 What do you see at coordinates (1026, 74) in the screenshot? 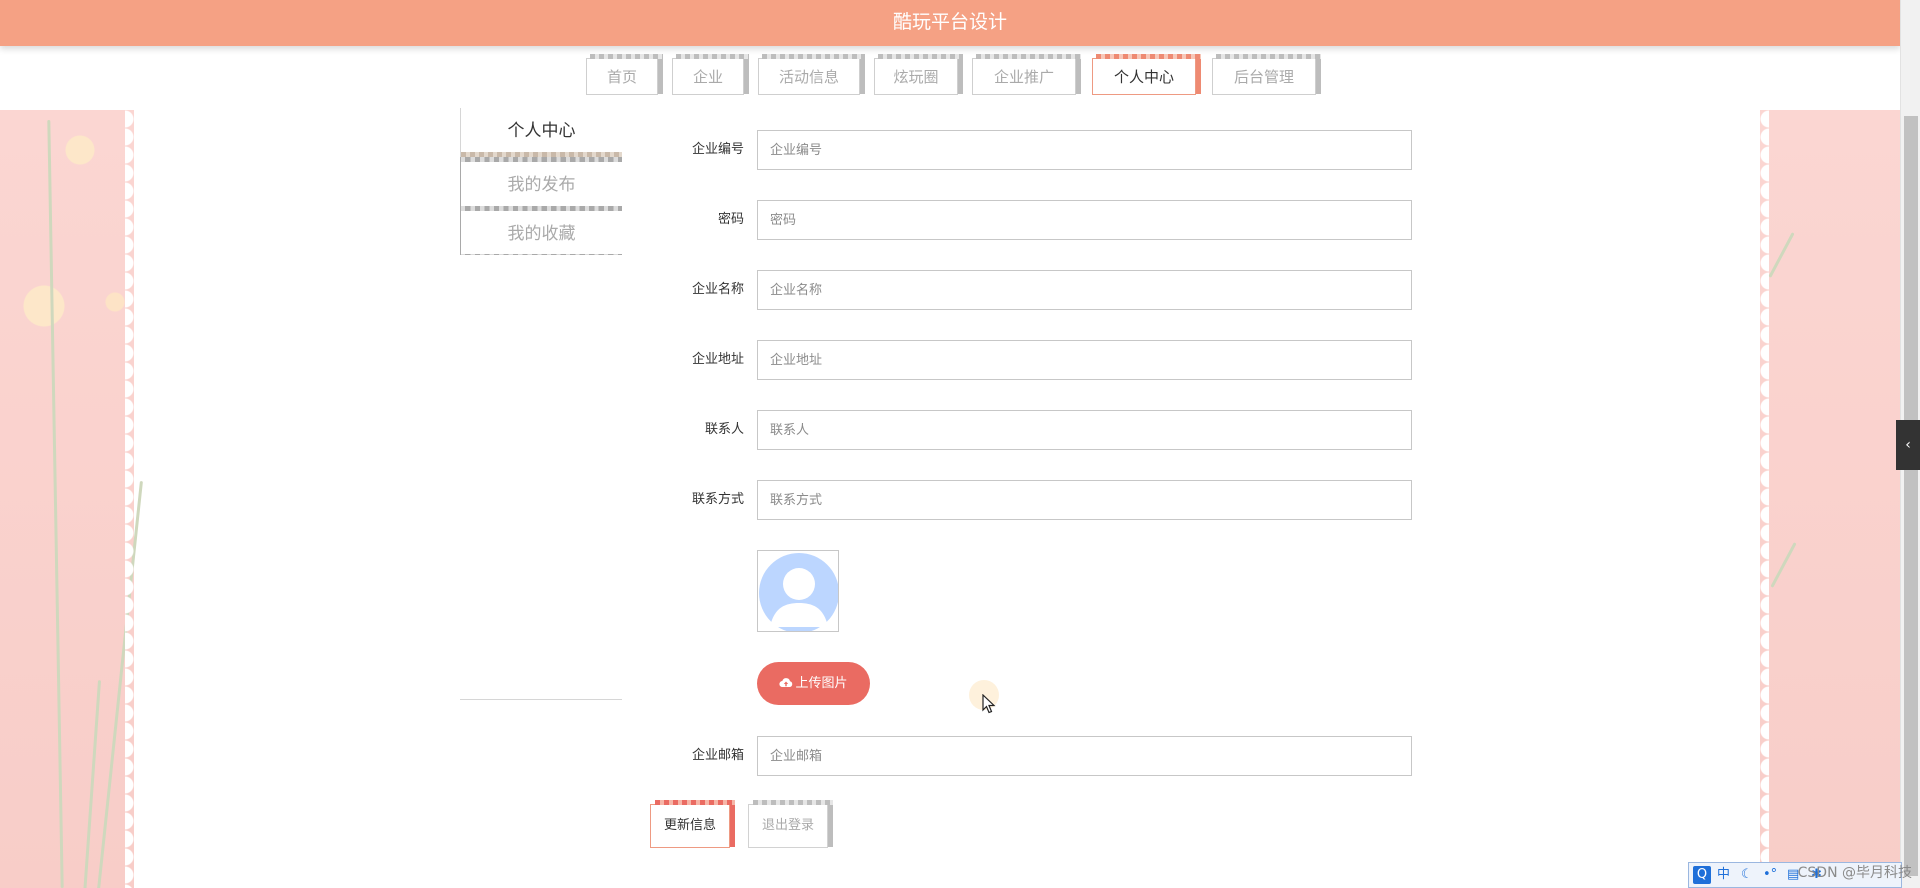
I see `tab-promotion: 企业推广` at bounding box center [1026, 74].